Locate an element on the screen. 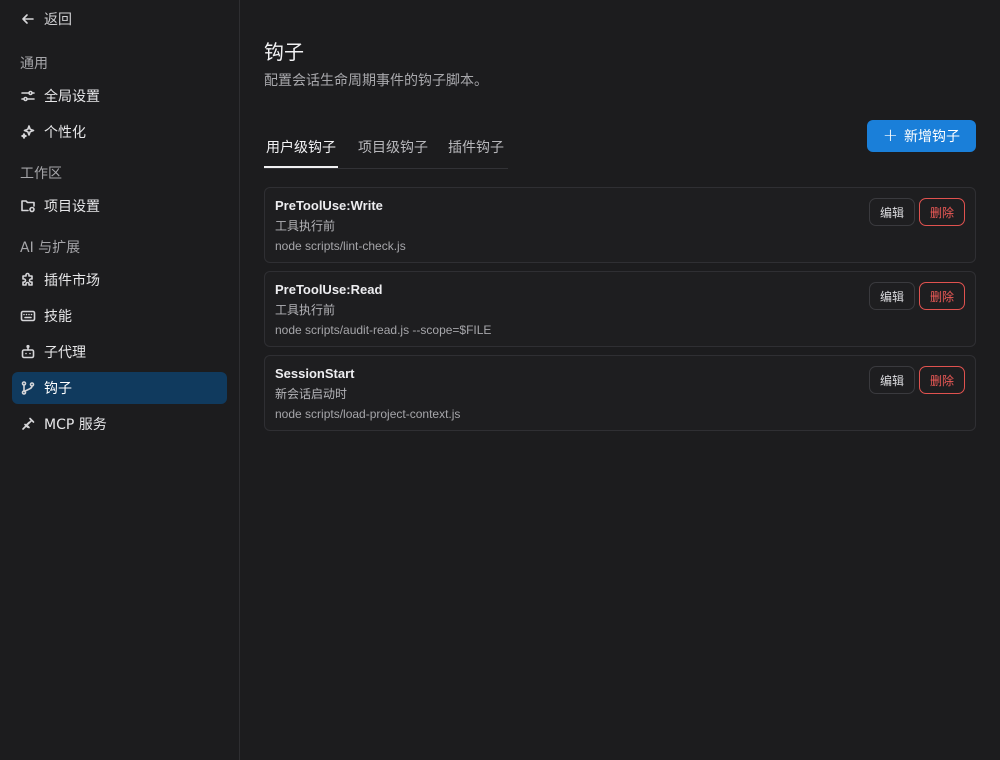 The image size is (1000, 760). sidebar-item-label: MCP 服务 is located at coordinates (75, 425).